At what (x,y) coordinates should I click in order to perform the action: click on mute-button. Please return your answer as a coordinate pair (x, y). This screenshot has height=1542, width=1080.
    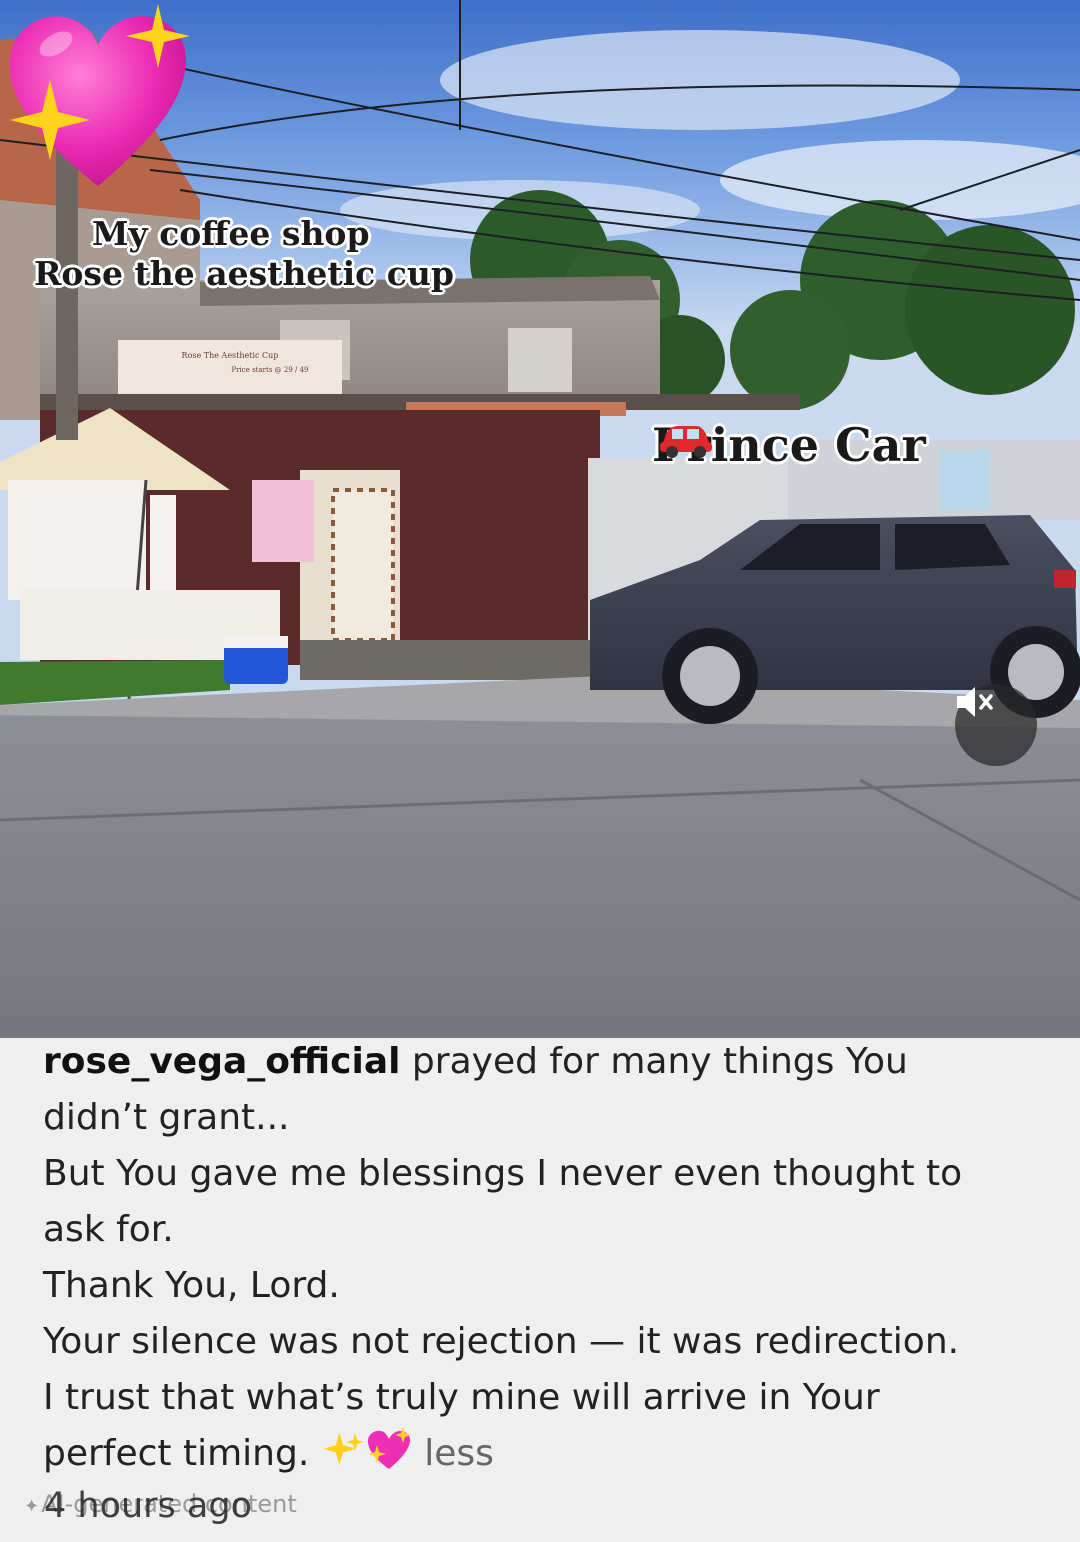
    Looking at the image, I should click on (996, 725).